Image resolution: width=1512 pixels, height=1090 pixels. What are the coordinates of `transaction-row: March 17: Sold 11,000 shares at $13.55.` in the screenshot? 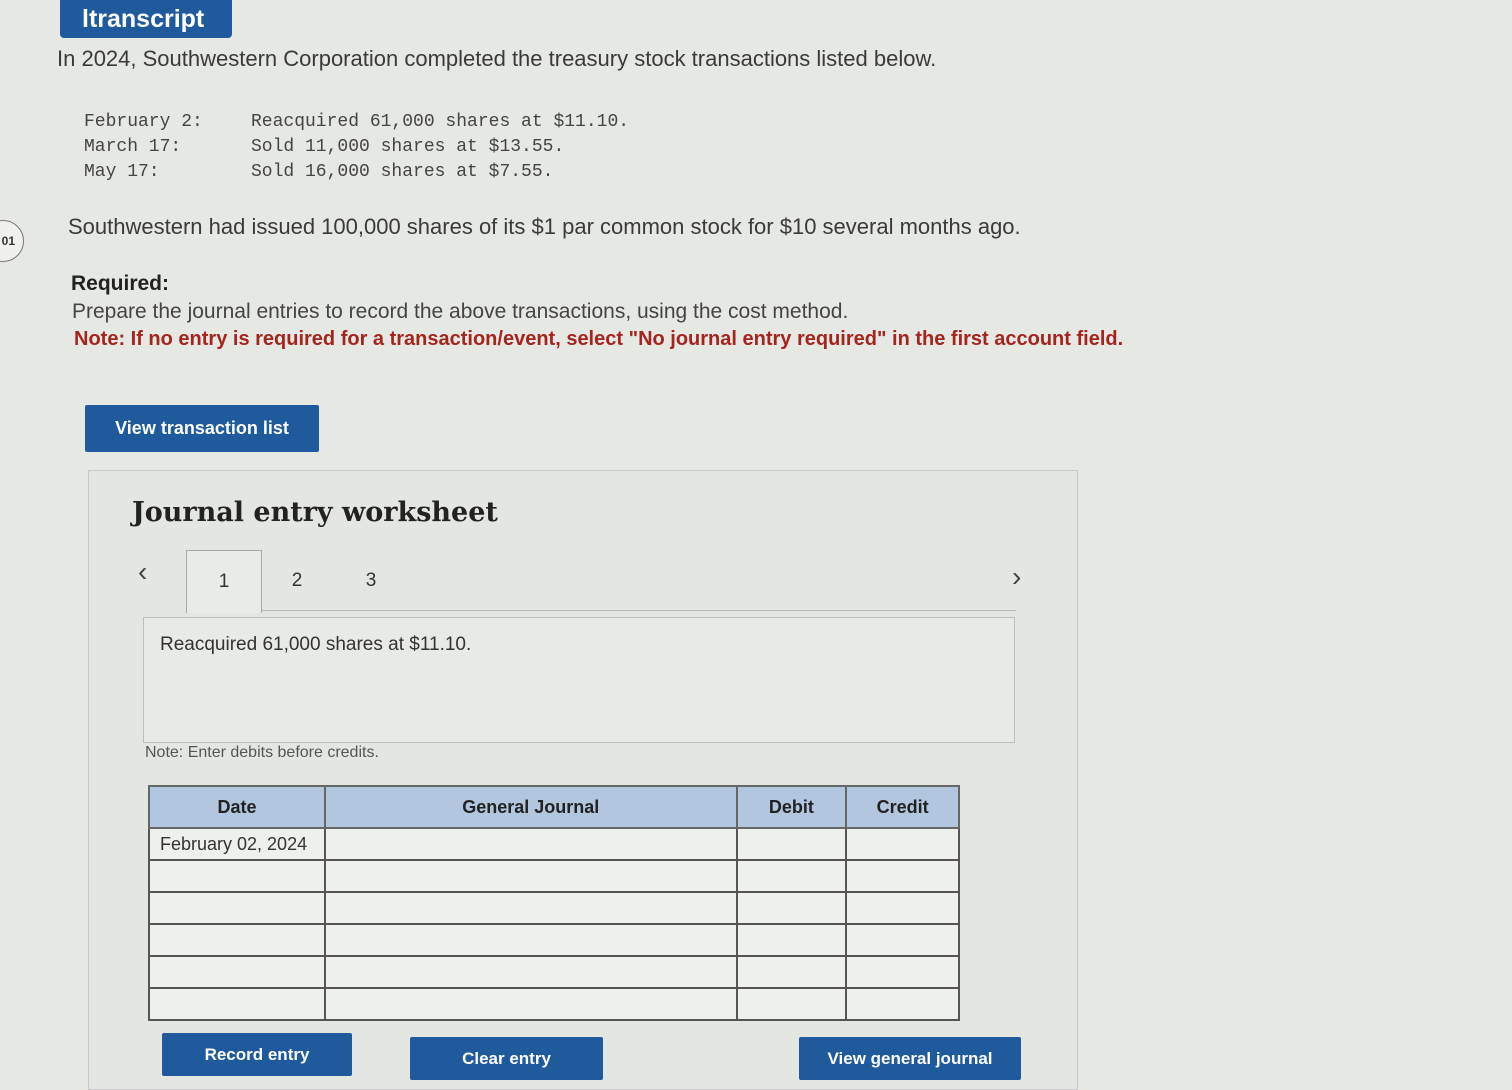 It's located at (356, 147).